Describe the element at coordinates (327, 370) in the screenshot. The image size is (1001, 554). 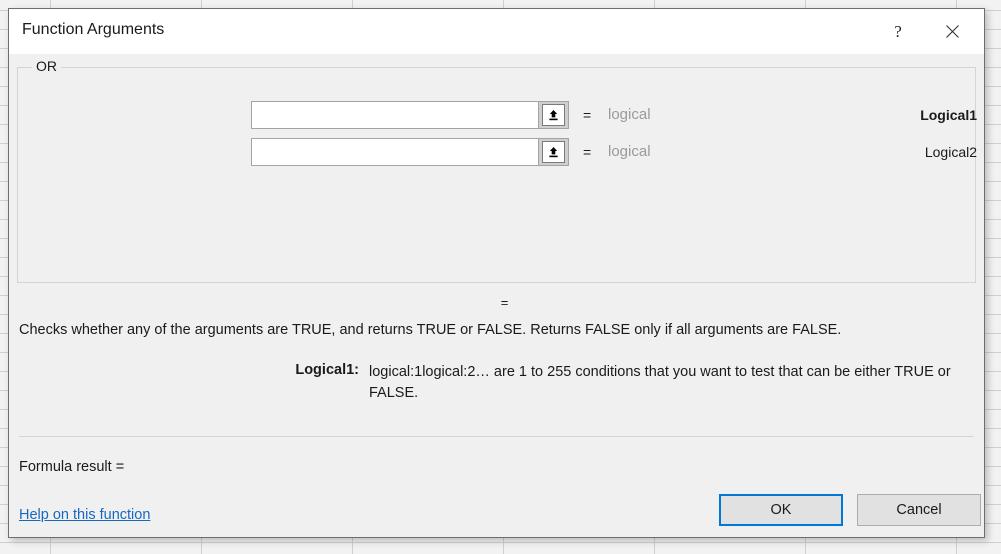
I see `argument-help-label: Logical1:` at that location.